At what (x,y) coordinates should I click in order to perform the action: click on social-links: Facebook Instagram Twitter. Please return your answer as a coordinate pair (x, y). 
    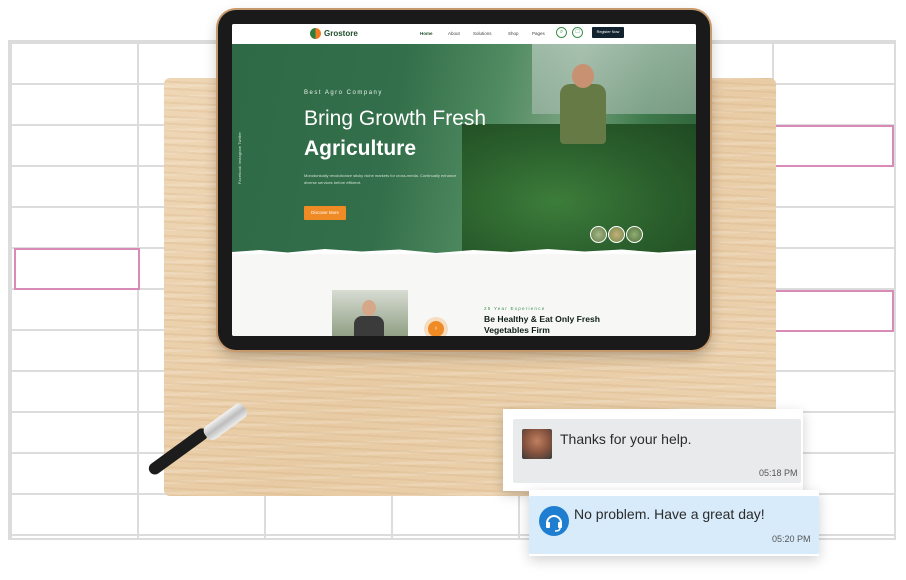
    Looking at the image, I should click on (240, 158).